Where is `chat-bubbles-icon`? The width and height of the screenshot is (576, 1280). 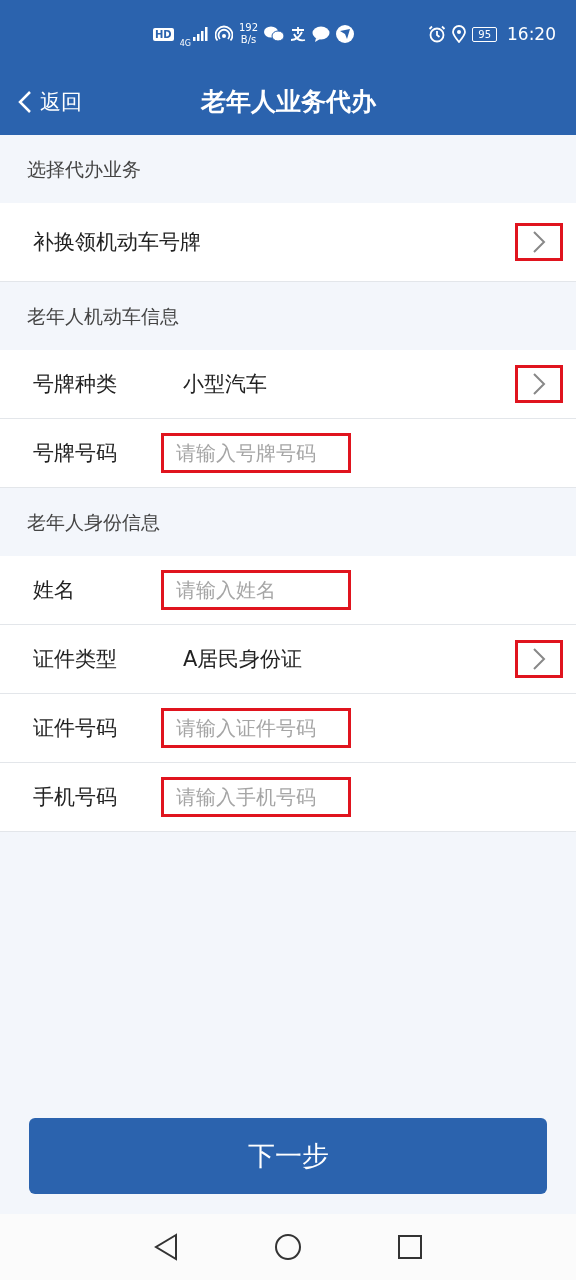
chat-bubbles-icon is located at coordinates (274, 34).